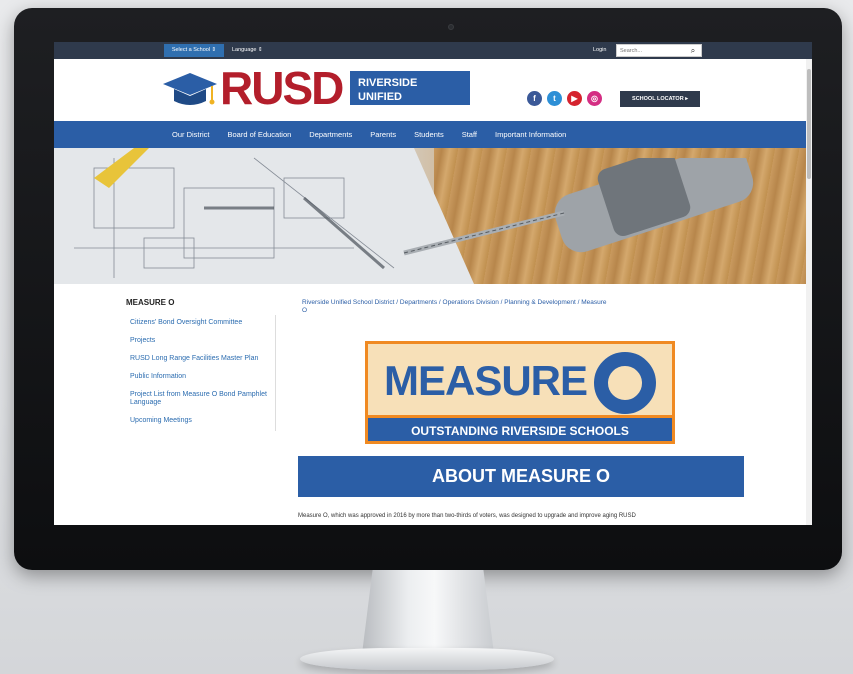  I want to click on select-school-dropdown: Select a School ⇕, so click(194, 50).